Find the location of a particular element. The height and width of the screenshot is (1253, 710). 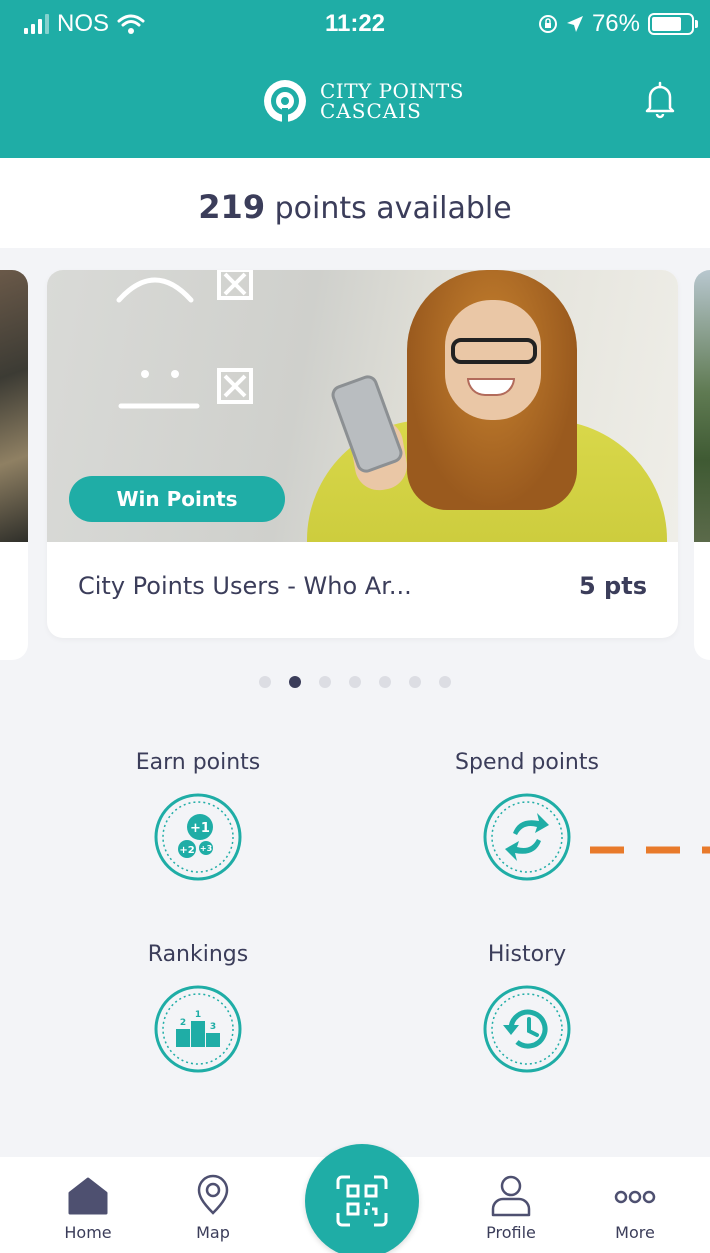

rankings-podium-icon: 2 1 3 is located at coordinates (198, 1029).